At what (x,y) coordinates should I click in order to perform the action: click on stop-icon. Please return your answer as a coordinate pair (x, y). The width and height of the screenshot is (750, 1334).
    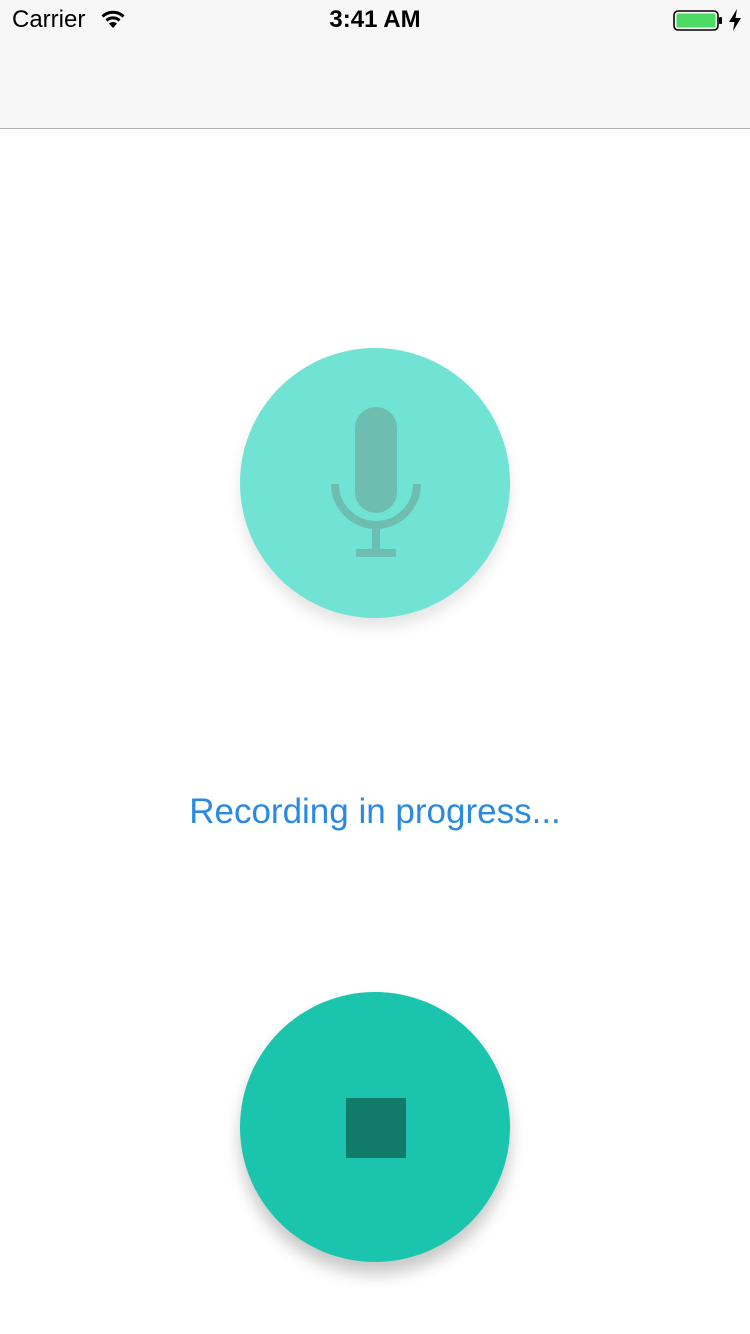
    Looking at the image, I should click on (376, 1128).